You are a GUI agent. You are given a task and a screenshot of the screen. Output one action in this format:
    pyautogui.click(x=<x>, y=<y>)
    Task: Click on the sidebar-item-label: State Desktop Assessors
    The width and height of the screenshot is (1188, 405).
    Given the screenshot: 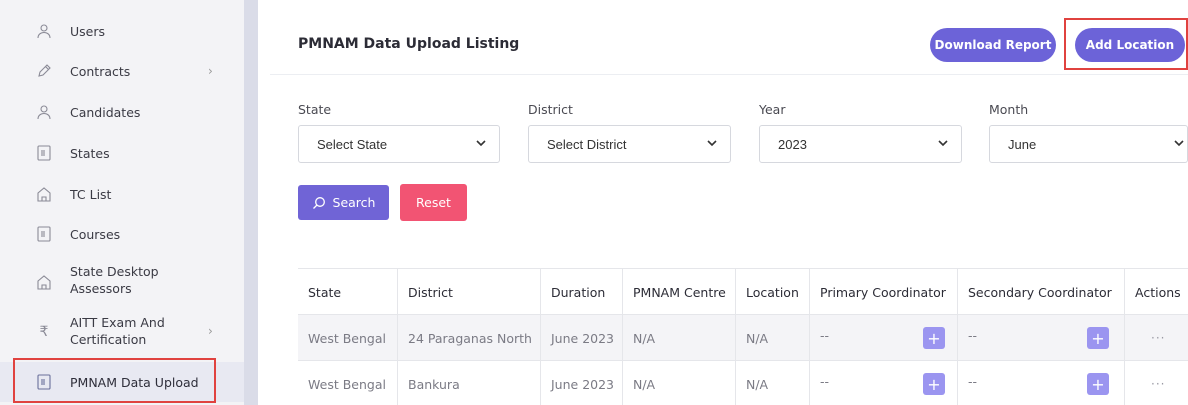 What is the action you would take?
    pyautogui.click(x=114, y=280)
    